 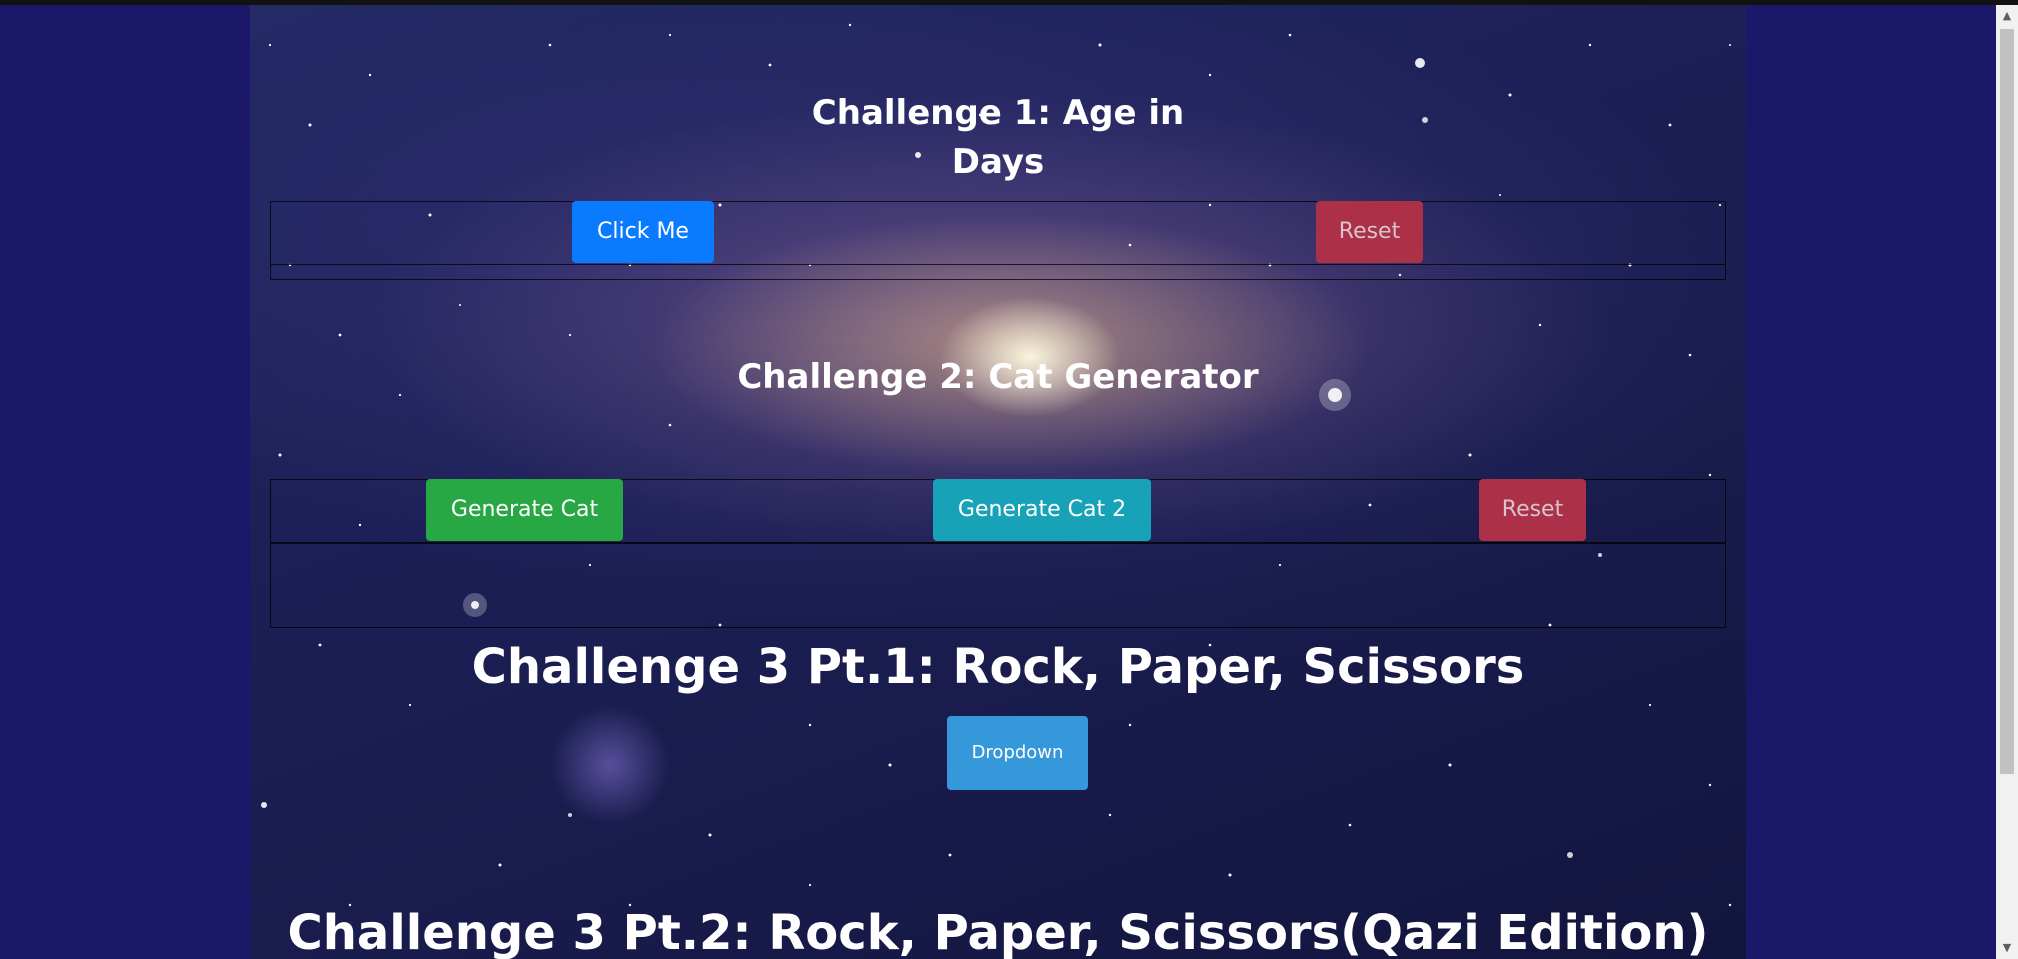 I want to click on challenge2-button-row: Generate Cat Generate Cat 2 Reset, so click(x=998, y=511).